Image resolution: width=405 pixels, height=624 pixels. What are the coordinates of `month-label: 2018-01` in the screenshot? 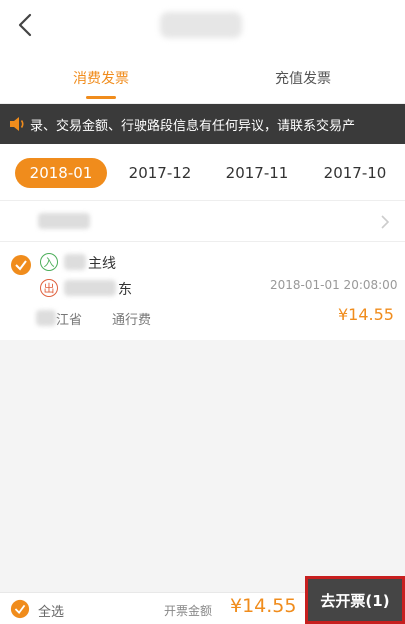 It's located at (61, 173).